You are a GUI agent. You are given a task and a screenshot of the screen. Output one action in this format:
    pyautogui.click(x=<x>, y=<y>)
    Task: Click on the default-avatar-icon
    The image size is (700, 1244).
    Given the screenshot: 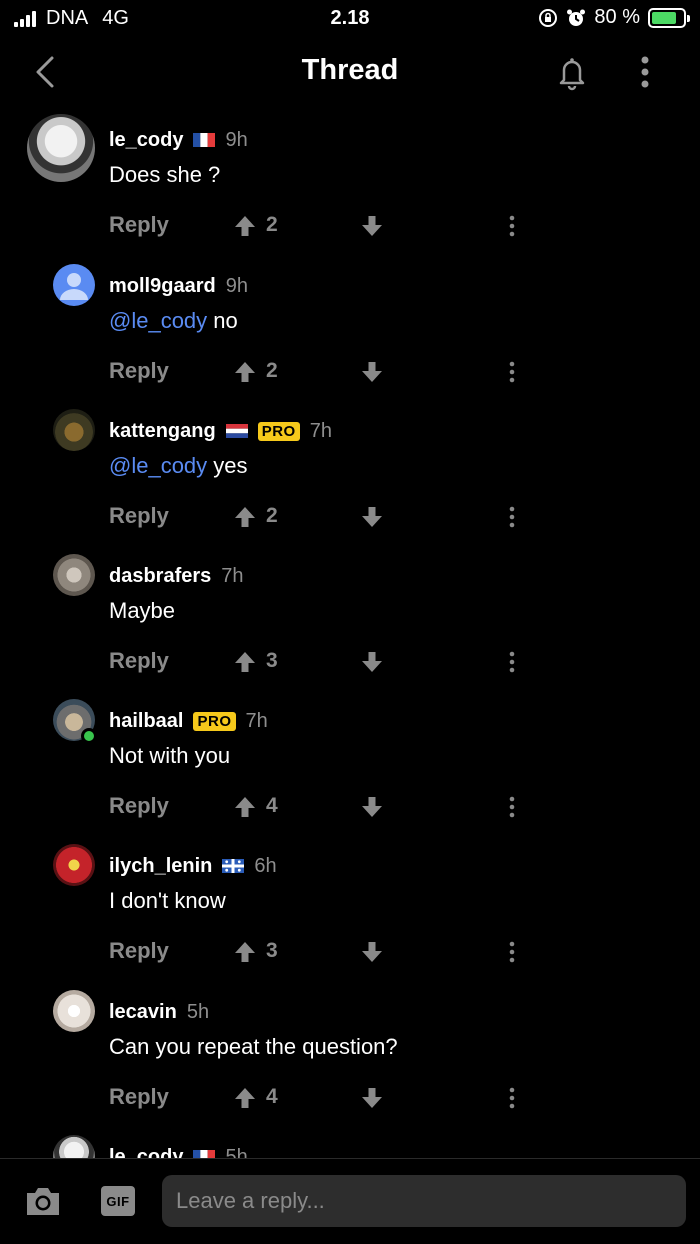 What is the action you would take?
    pyautogui.click(x=74, y=285)
    